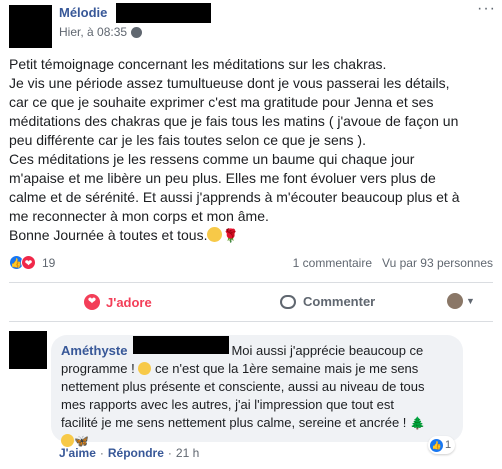 The height and width of the screenshot is (469, 502). Describe the element at coordinates (129, 302) in the screenshot. I see `love-button-label: J'adore` at that location.